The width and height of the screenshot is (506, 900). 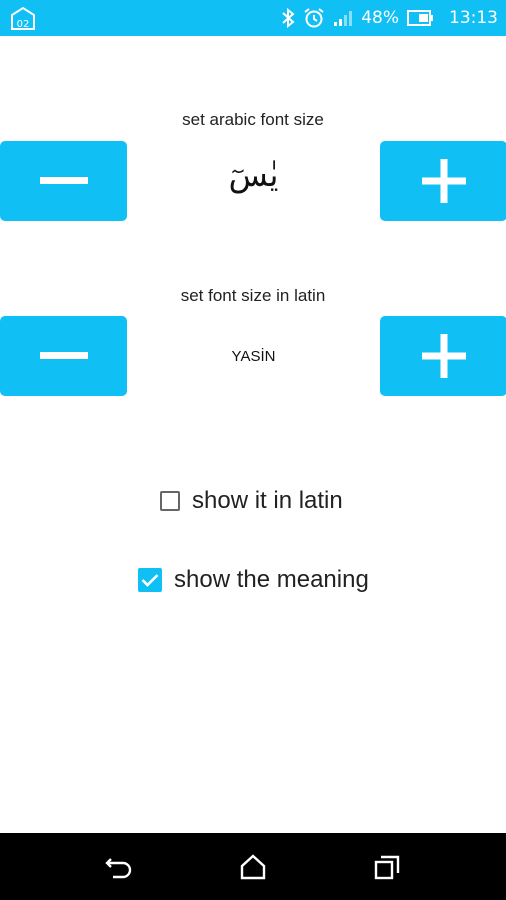 I want to click on latin-increase-button, so click(x=443, y=356).